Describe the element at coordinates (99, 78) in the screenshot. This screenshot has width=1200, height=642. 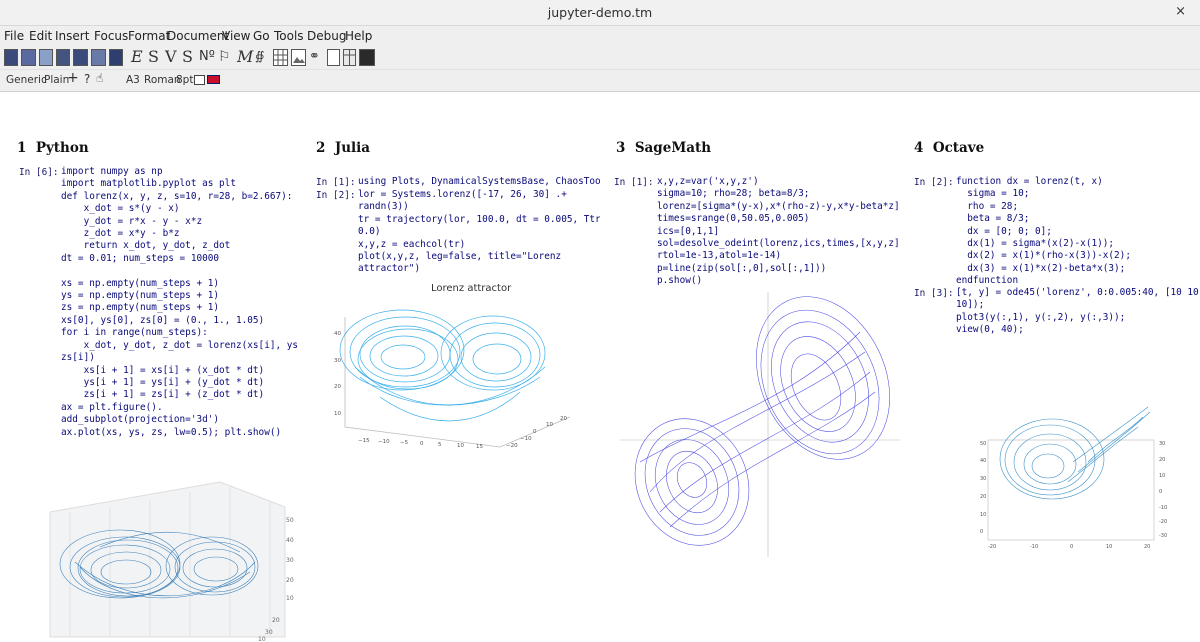
I see `thumb-icon: ☝` at that location.